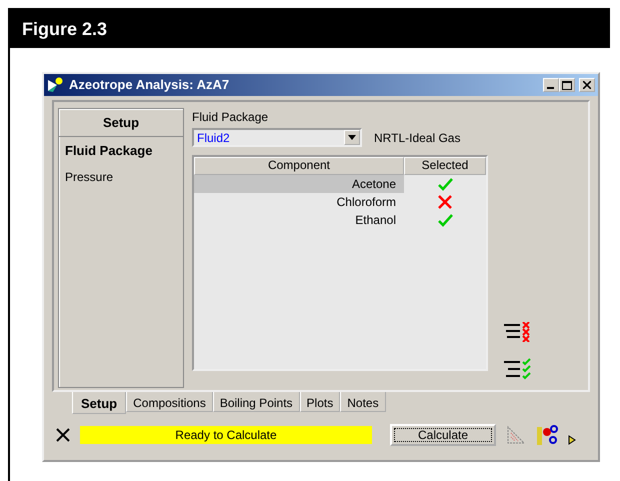  Describe the element at coordinates (443, 435) in the screenshot. I see `calculate-button: Calculate` at that location.